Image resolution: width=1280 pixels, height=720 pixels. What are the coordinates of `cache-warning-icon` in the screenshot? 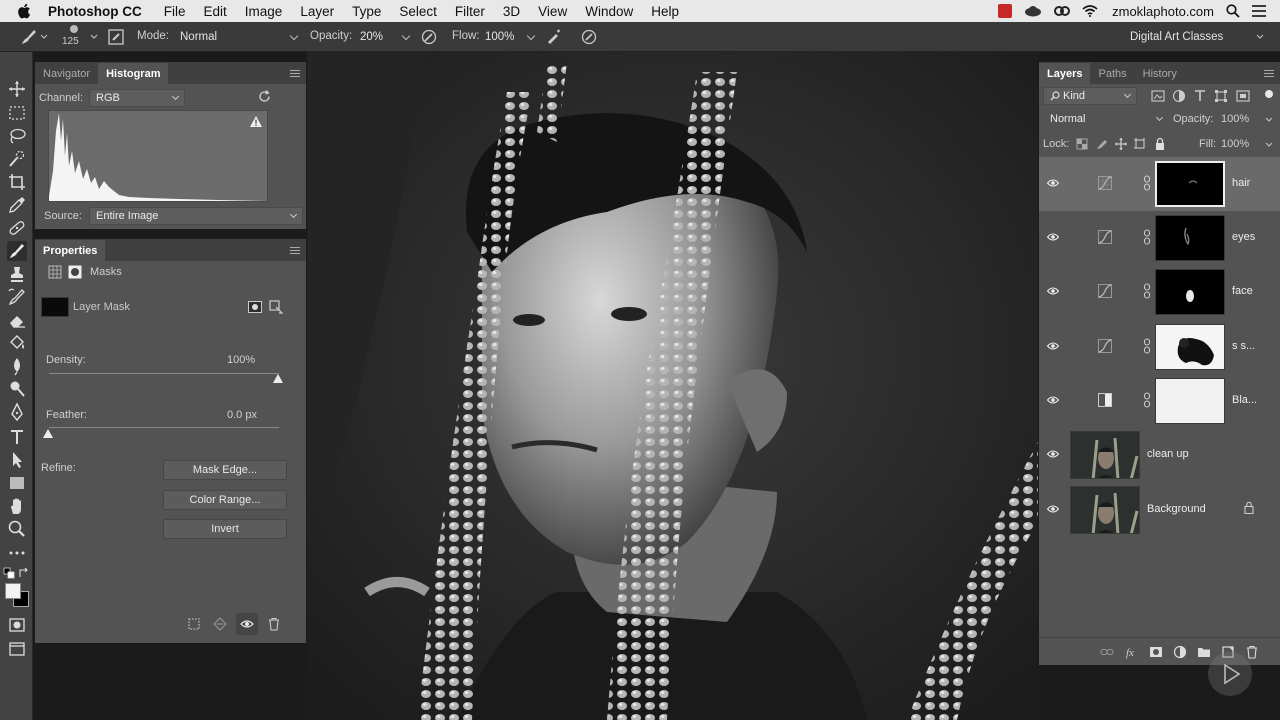 It's located at (256, 121).